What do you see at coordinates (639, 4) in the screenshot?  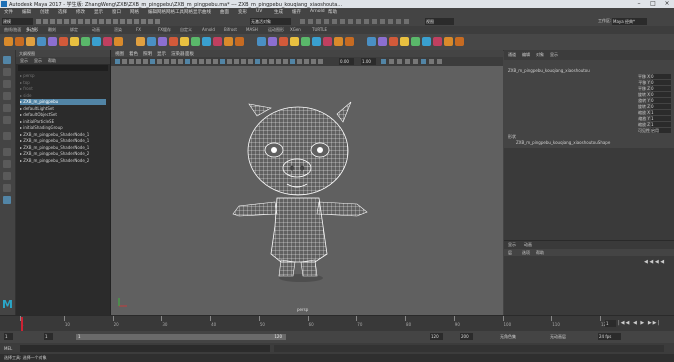 I see `minimize-button: –` at bounding box center [639, 4].